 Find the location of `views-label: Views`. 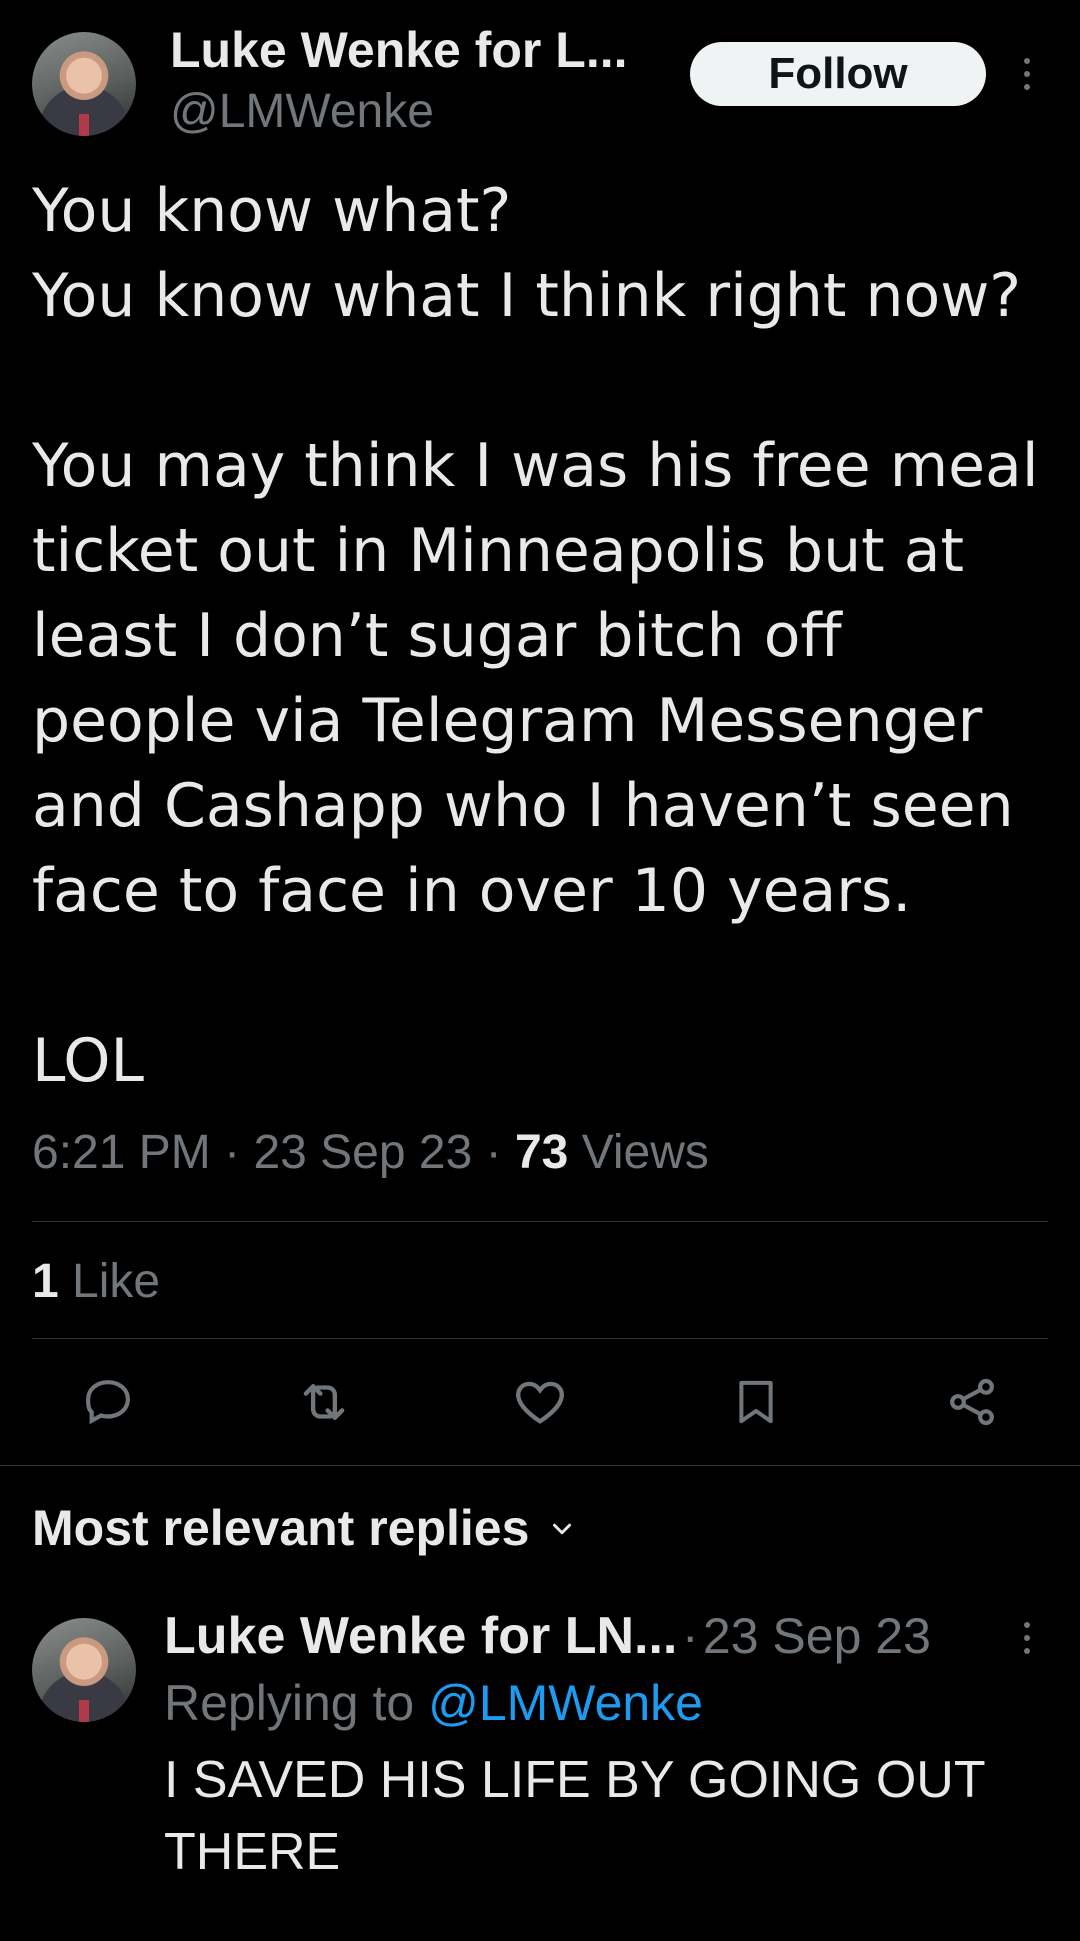

views-label: Views is located at coordinates (645, 1152).